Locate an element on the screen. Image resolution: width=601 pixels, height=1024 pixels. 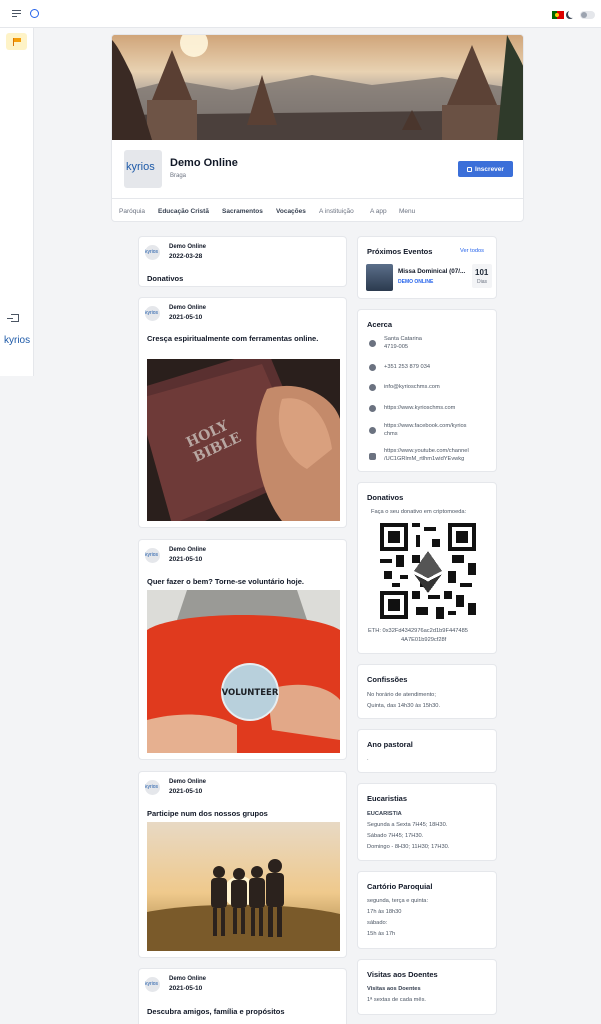
post-date: 2022-03-28 is located at coordinates (186, 256).